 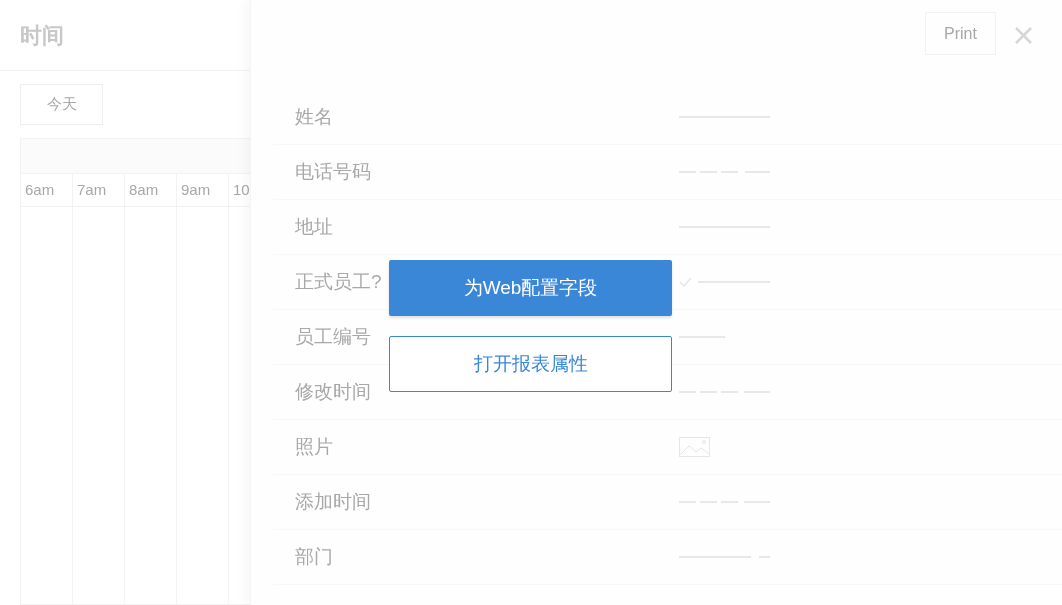 I want to click on hour-label: 9am, so click(x=196, y=189).